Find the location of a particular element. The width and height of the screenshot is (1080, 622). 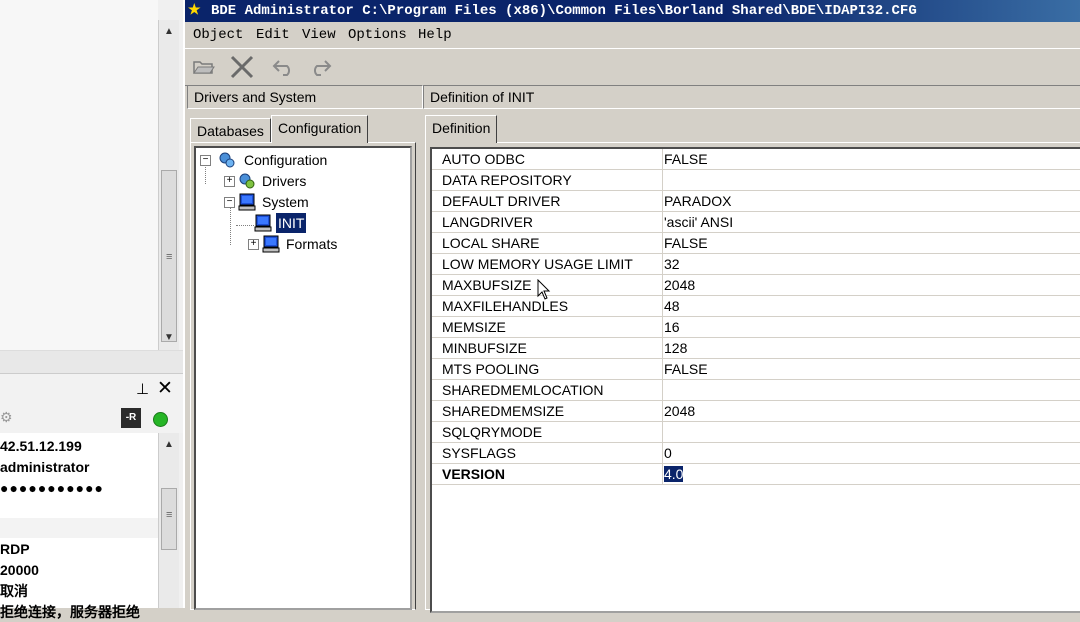

table-row: SQLQRYMODE is located at coordinates (756, 432).